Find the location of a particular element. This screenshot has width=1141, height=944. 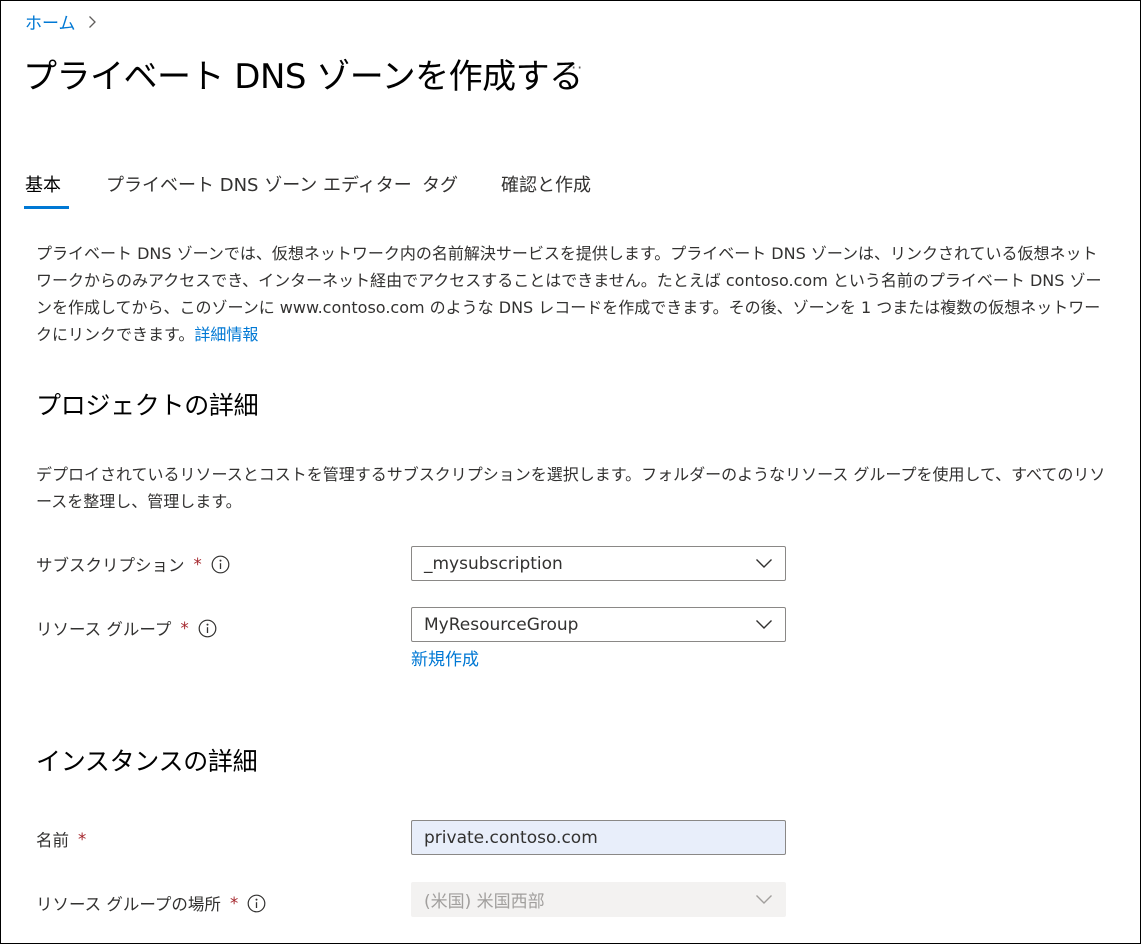

location-label: リソース グループの場所 * is located at coordinates (151, 903).